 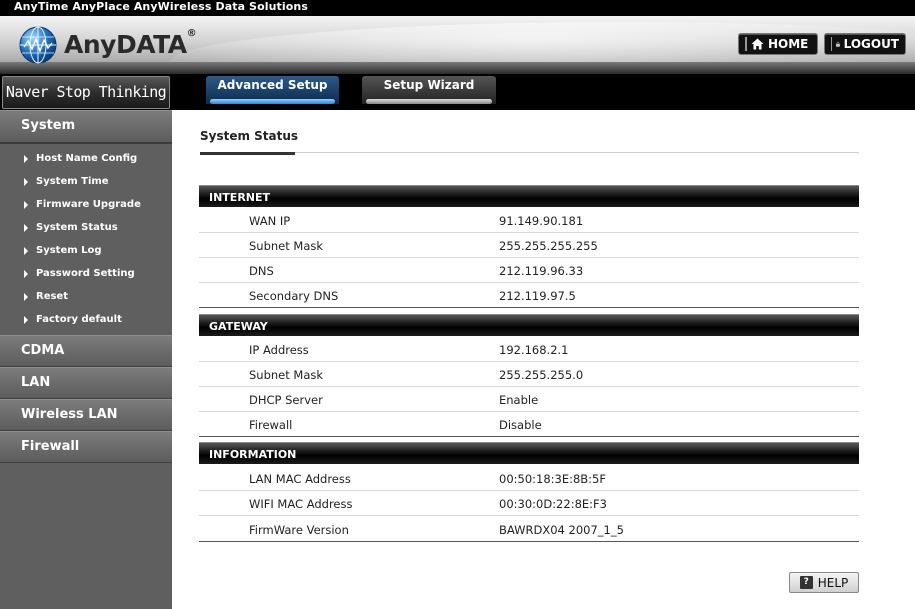 I want to click on row-label: LAN MAC Address, so click(x=300, y=479).